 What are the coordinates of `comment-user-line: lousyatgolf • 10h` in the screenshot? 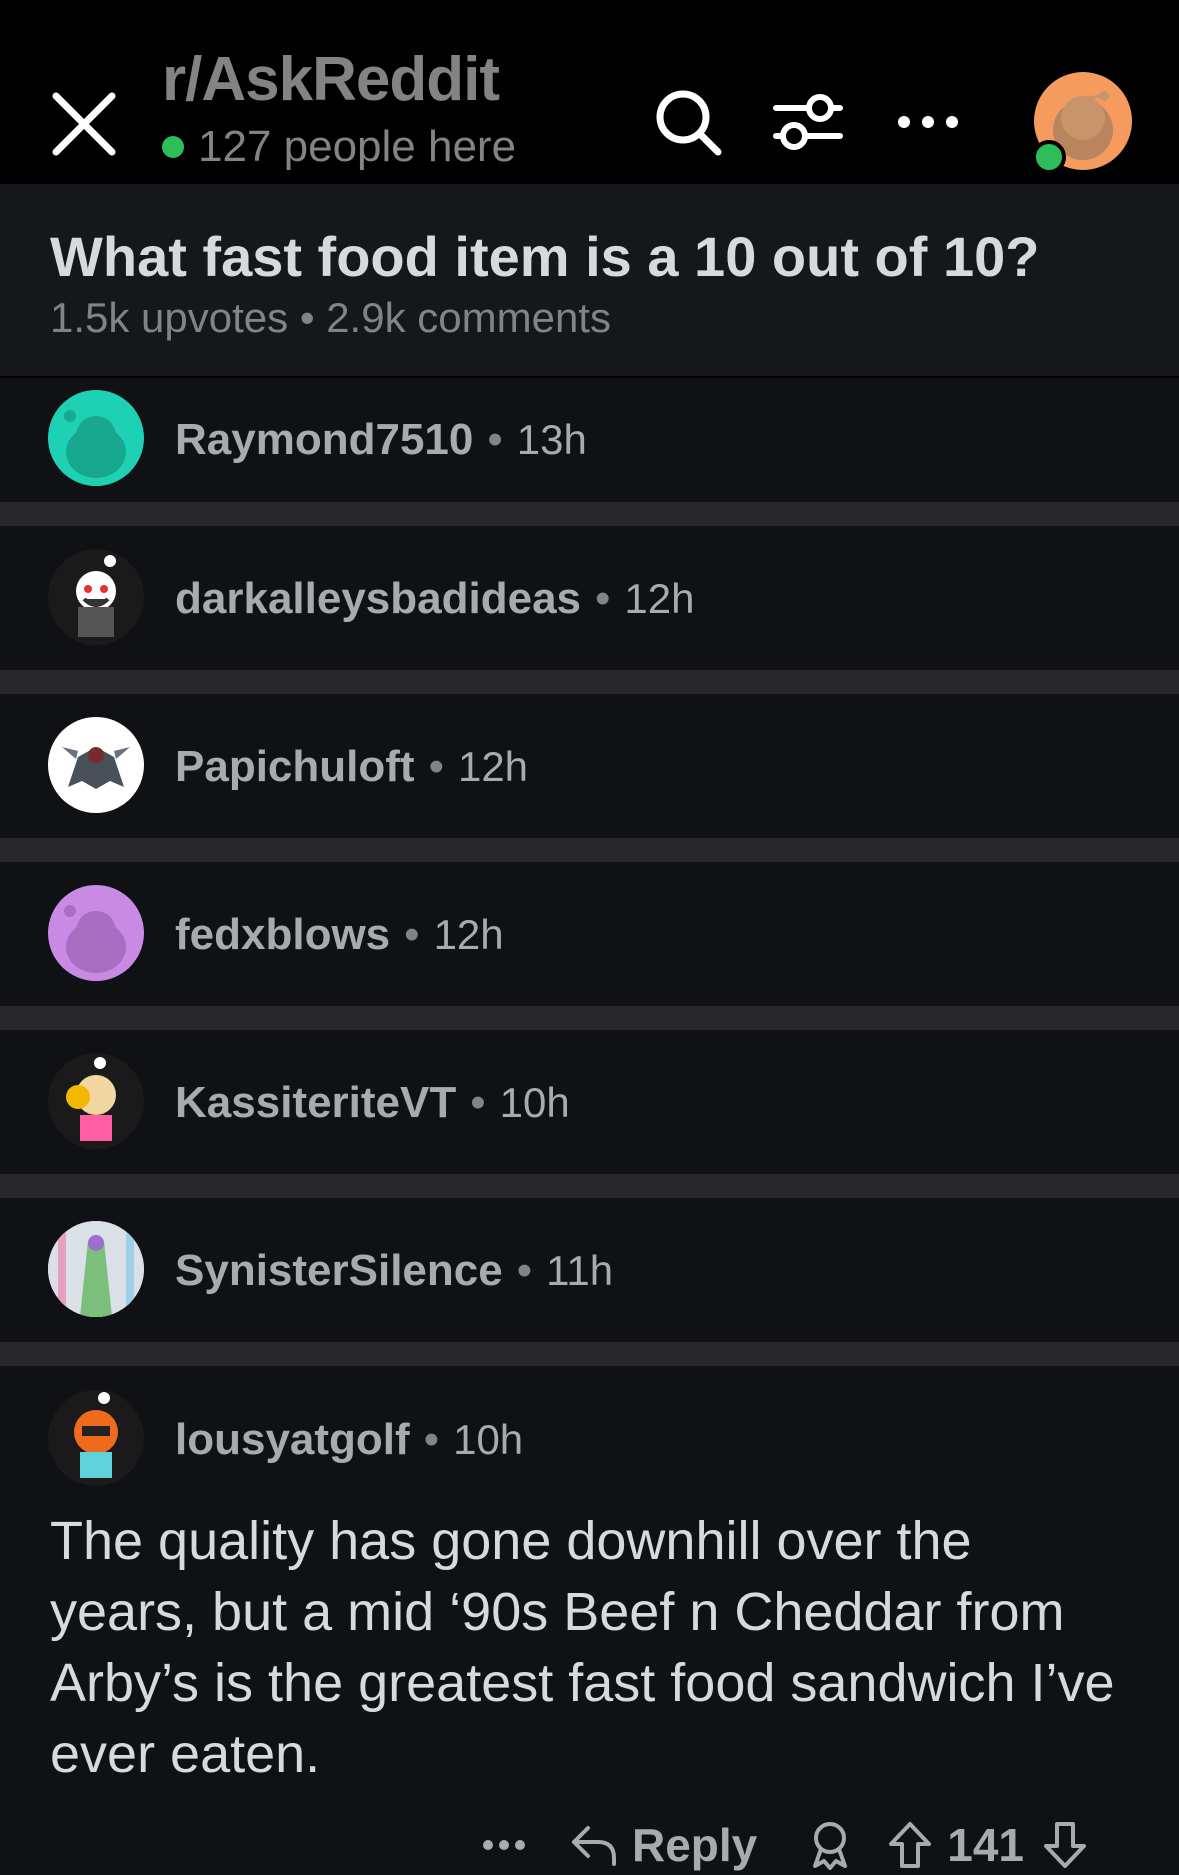 It's located at (349, 1440).